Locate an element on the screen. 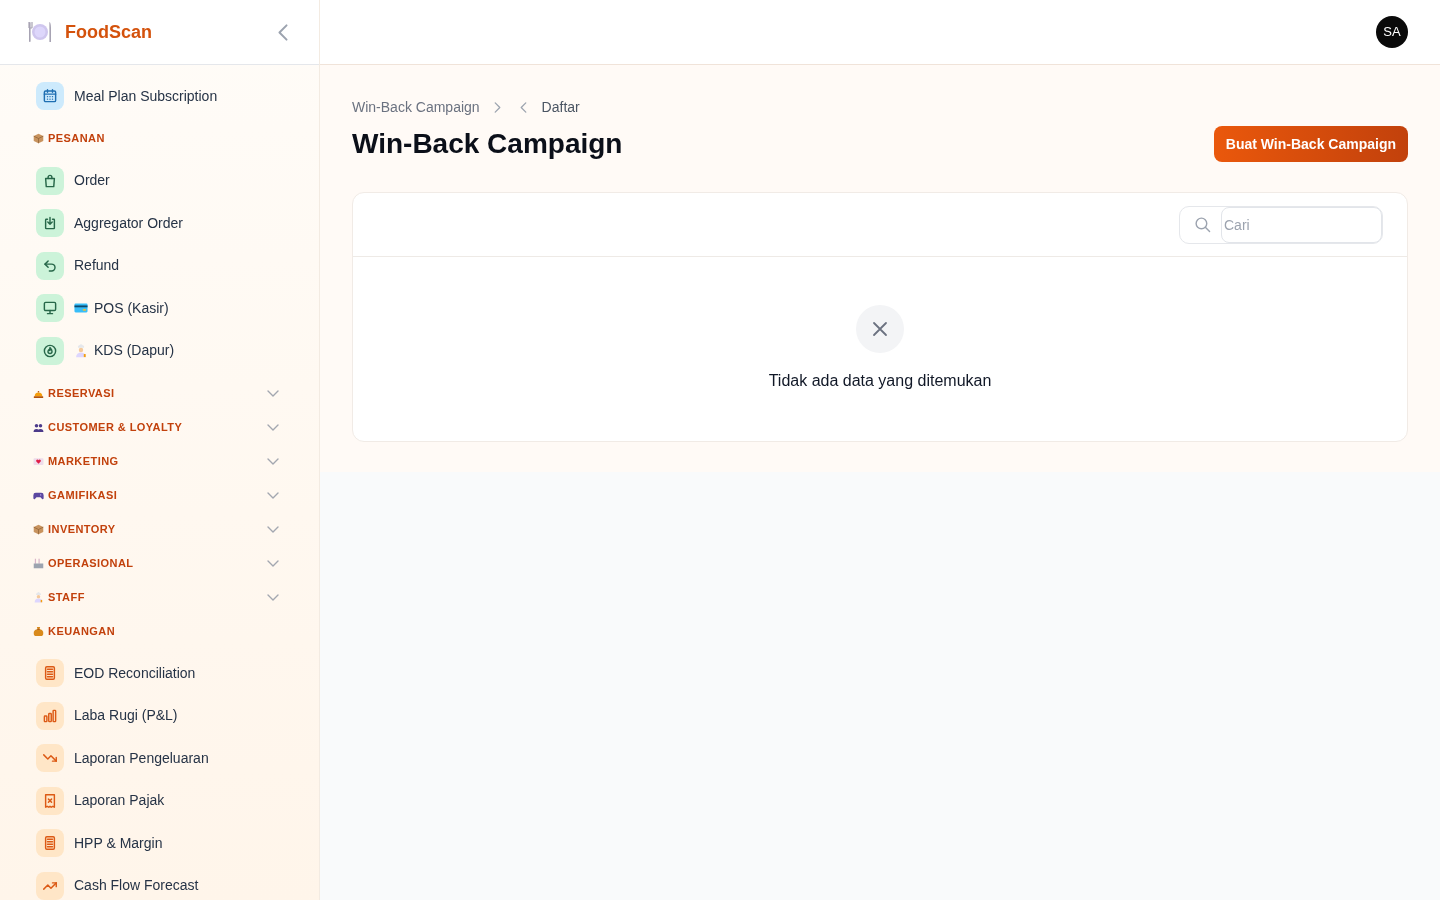 The image size is (1440, 900). section-header: STAFF is located at coordinates (159, 597).